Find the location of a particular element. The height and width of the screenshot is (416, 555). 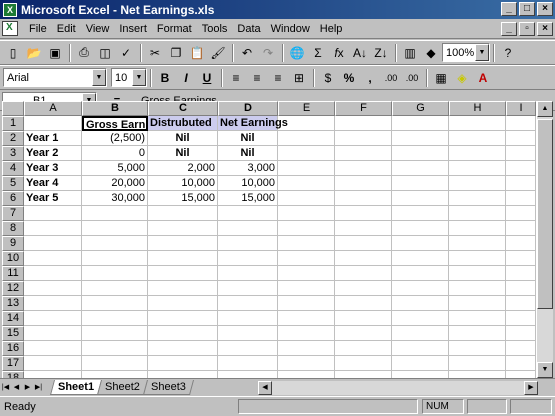

first-sheet-icon: |◀ is located at coordinates (5, 387).